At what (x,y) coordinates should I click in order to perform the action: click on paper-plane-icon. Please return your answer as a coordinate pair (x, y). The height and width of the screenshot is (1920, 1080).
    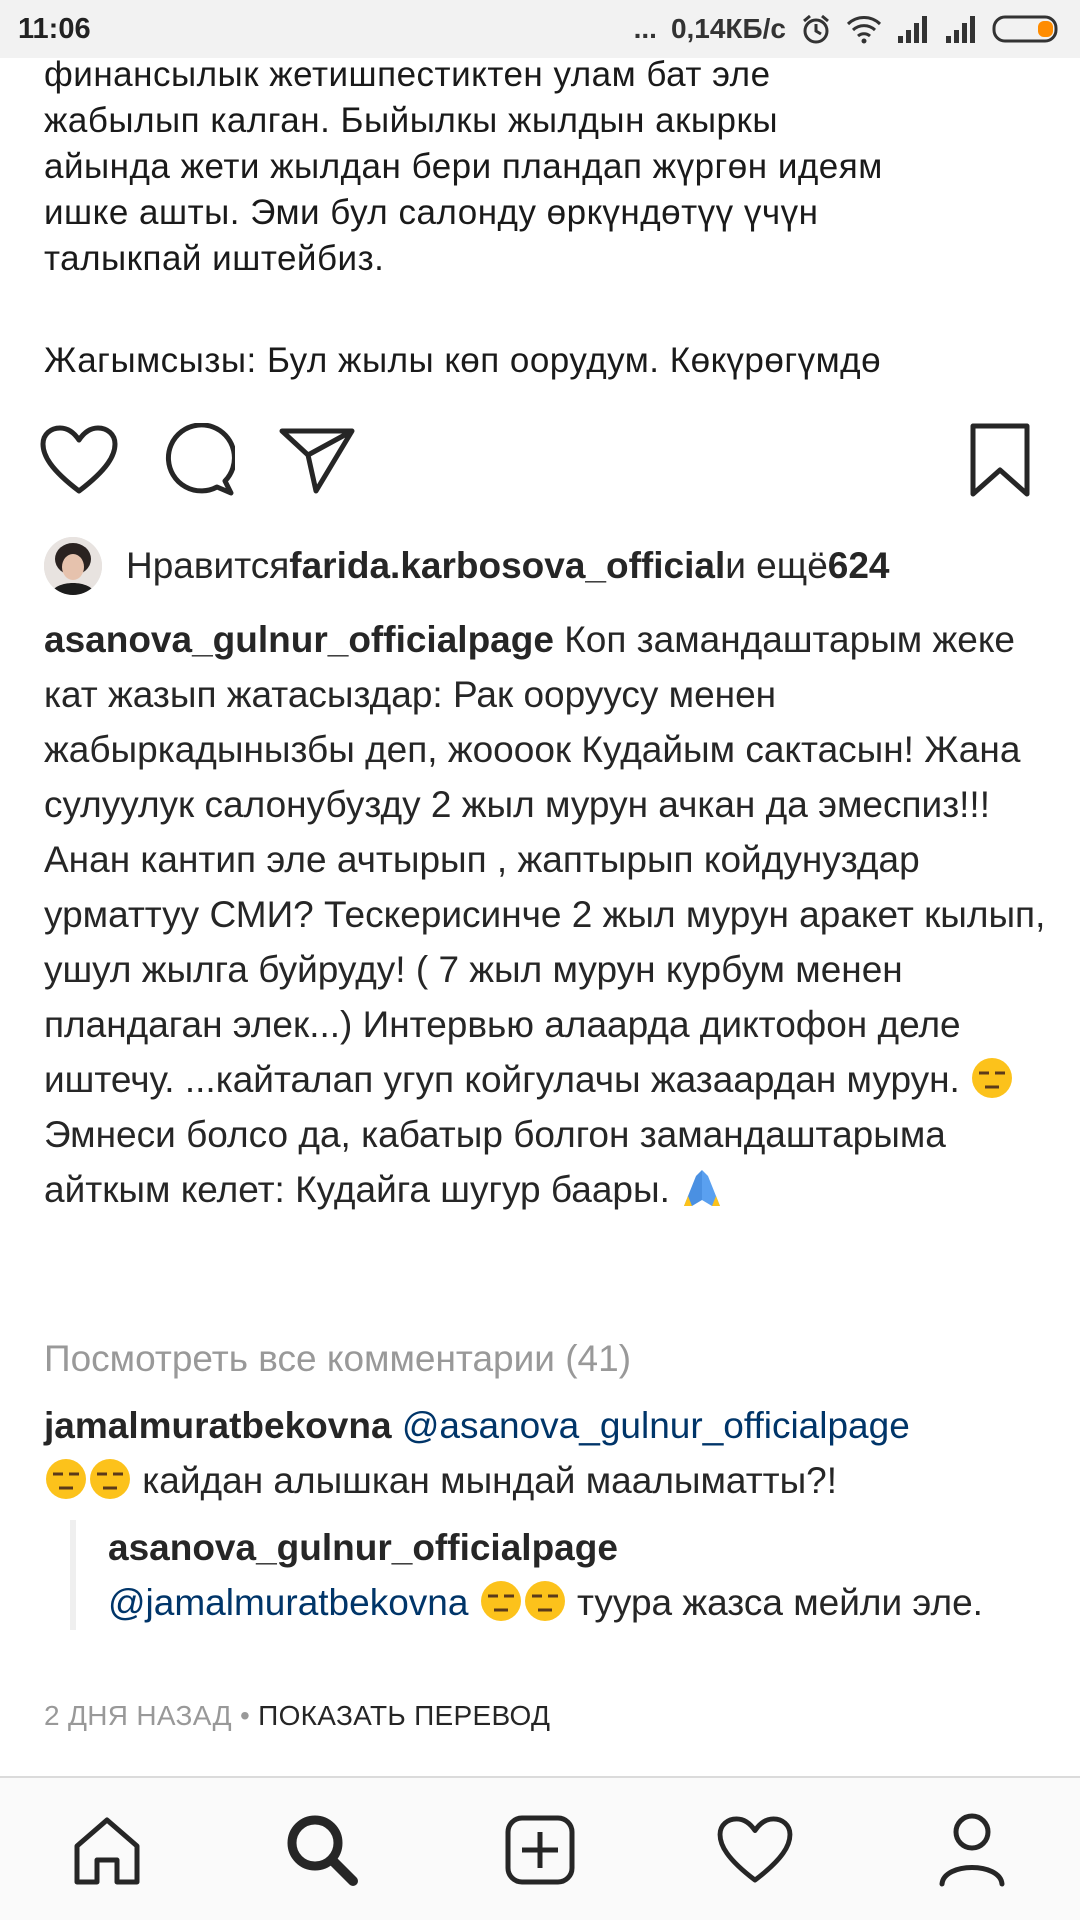
    Looking at the image, I should click on (317, 461).